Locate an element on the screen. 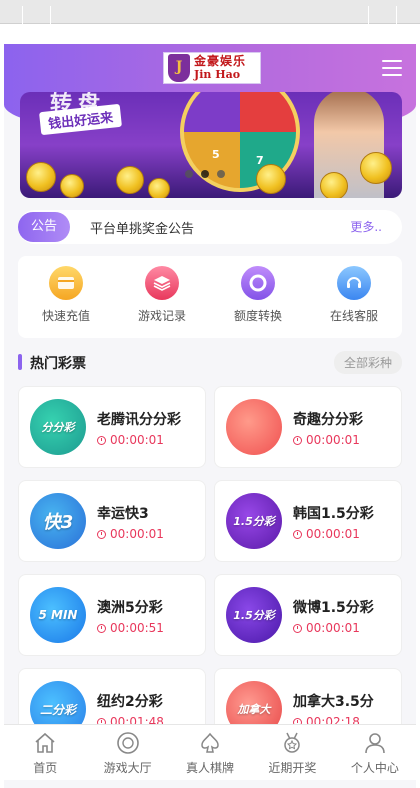  browser-toolbar is located at coordinates (210, 12).